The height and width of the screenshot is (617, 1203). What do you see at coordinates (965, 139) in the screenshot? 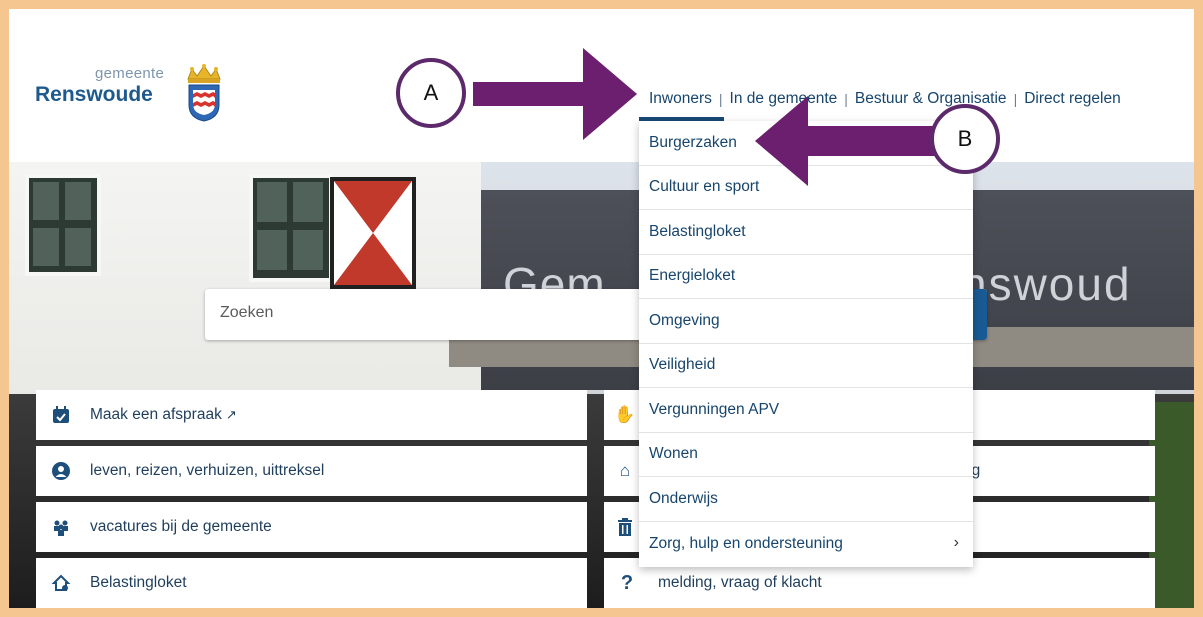
I see `annotation-label-b: B` at bounding box center [965, 139].